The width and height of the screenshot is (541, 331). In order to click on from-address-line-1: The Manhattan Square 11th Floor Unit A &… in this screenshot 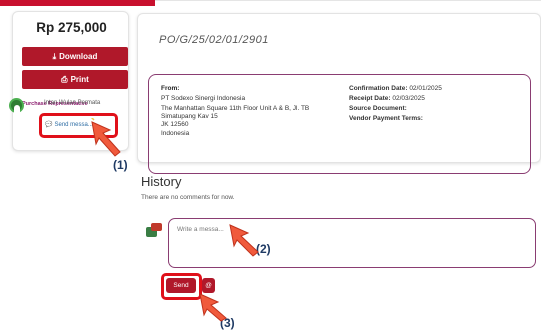, I will do `click(235, 108)`.